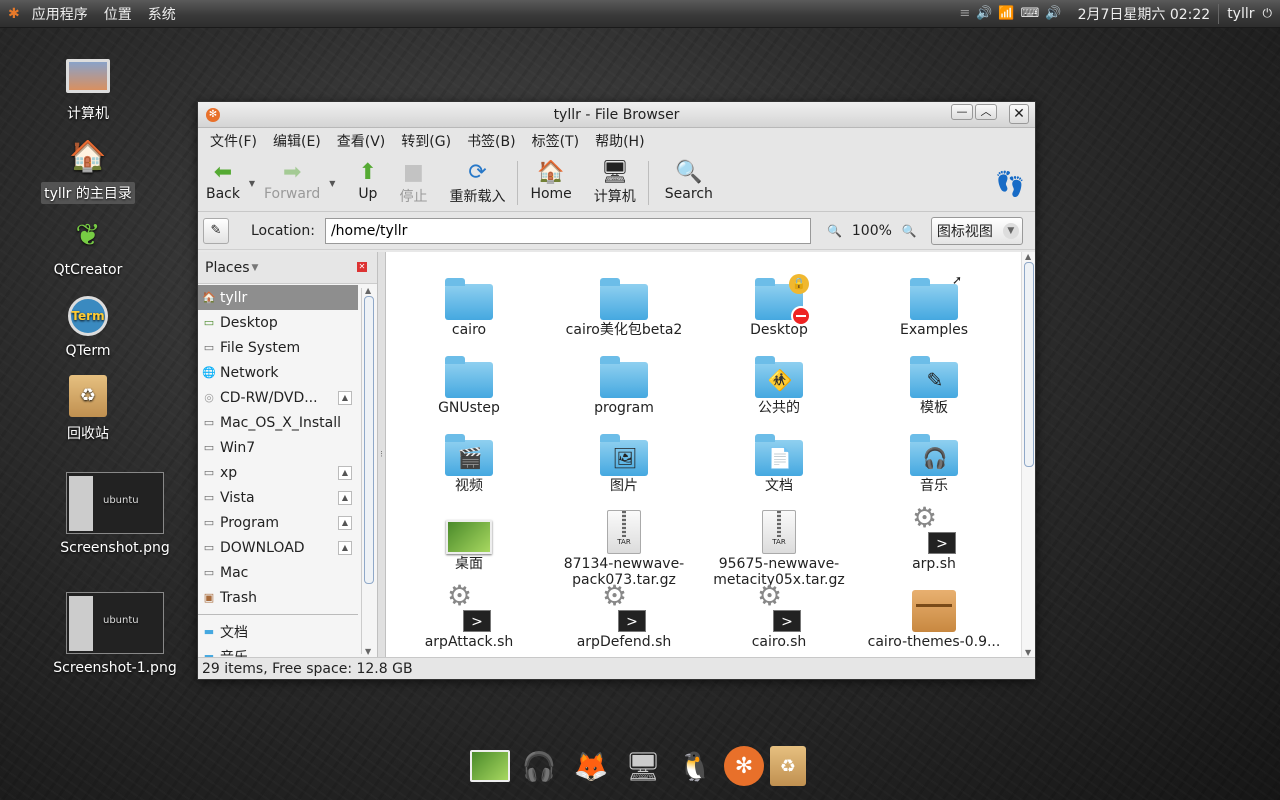 The height and width of the screenshot is (800, 1280). What do you see at coordinates (297, 141) in the screenshot?
I see `menu-edit: 编辑(E)` at bounding box center [297, 141].